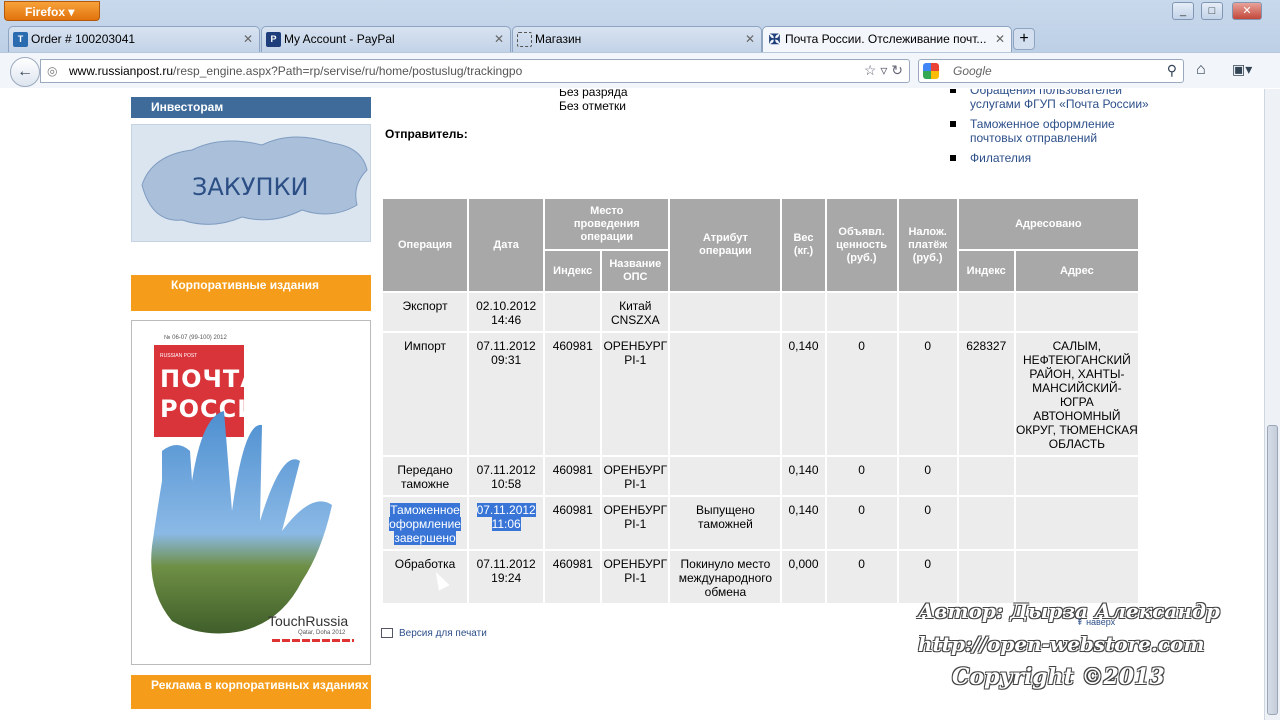  Describe the element at coordinates (1024, 39) in the screenshot. I see `new-tab-button: +` at that location.